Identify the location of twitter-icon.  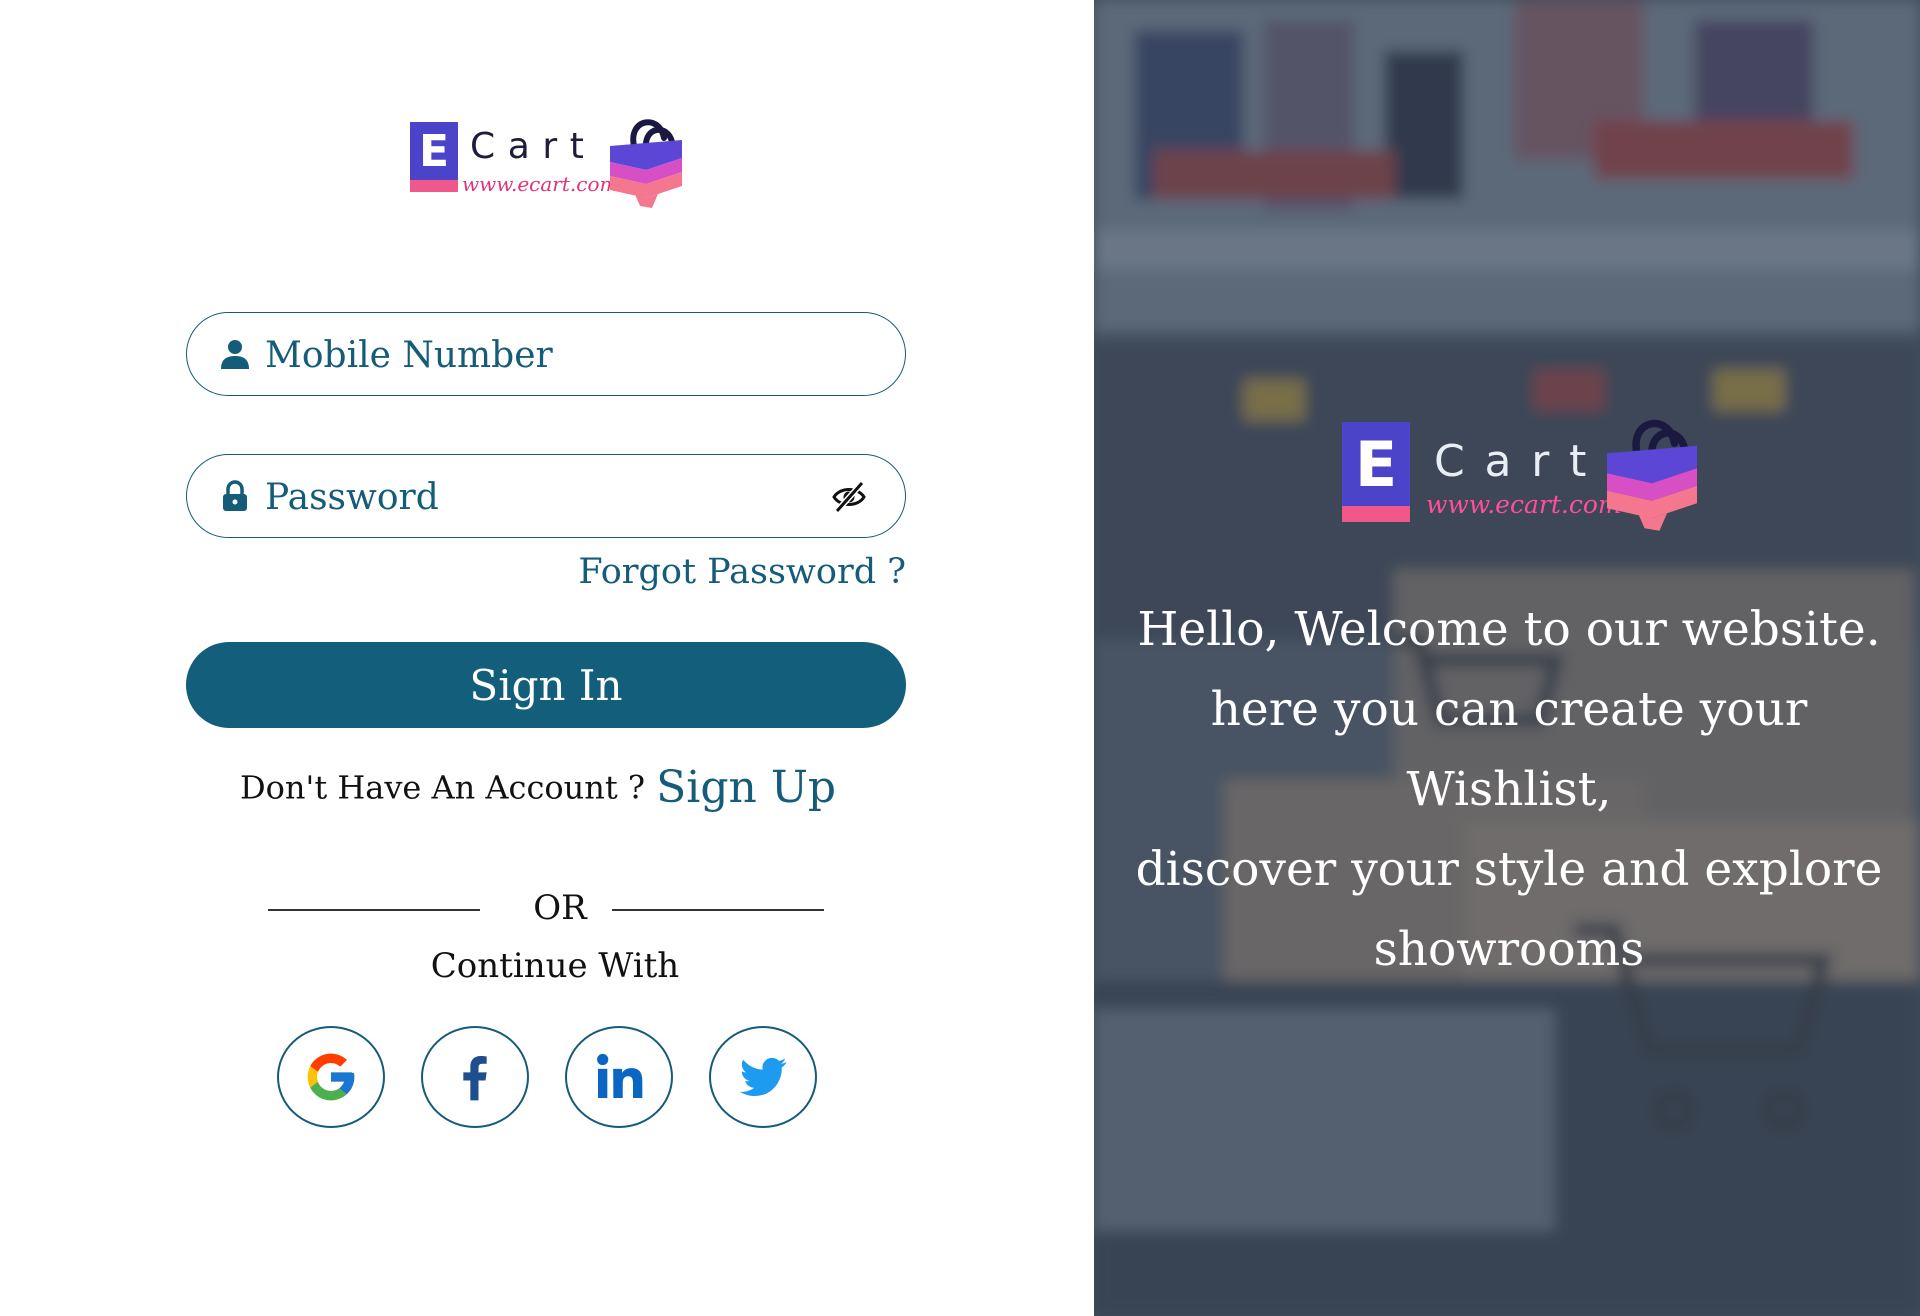
(763, 1077).